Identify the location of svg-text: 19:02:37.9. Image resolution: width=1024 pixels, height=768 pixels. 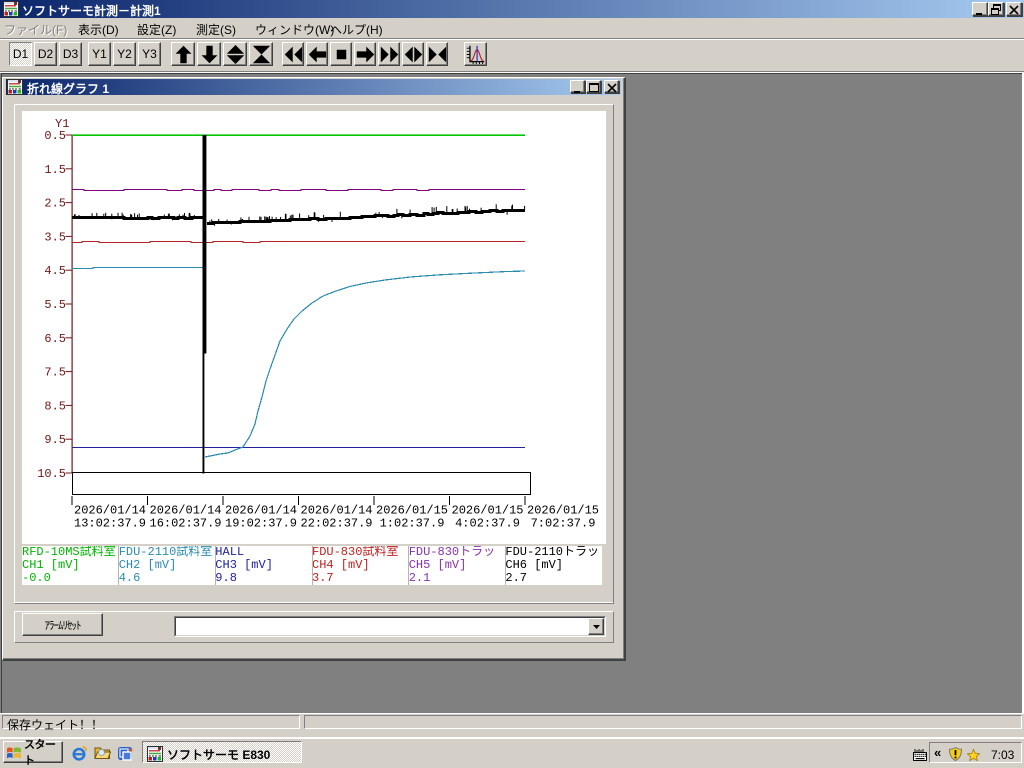
(261, 524).